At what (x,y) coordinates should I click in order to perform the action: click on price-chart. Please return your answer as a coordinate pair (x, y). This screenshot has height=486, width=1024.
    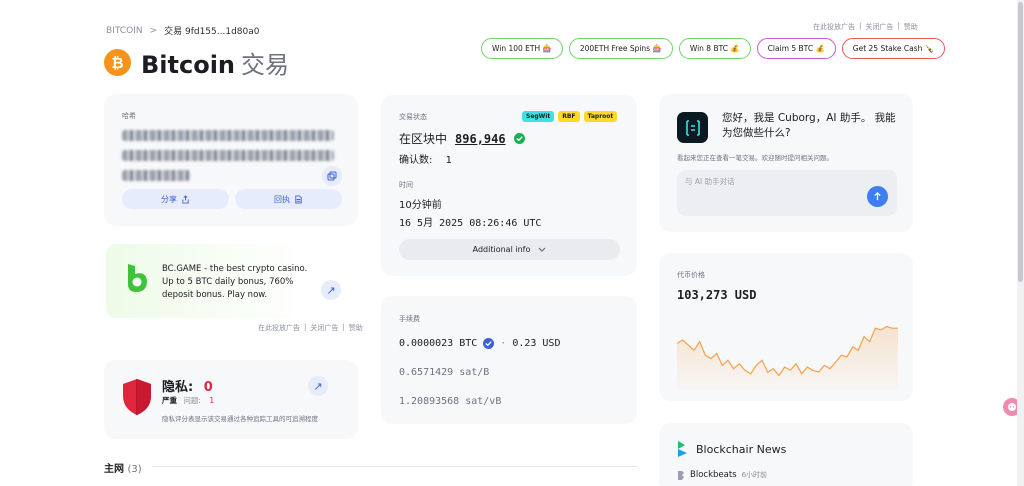
    Looking at the image, I should click on (787, 357).